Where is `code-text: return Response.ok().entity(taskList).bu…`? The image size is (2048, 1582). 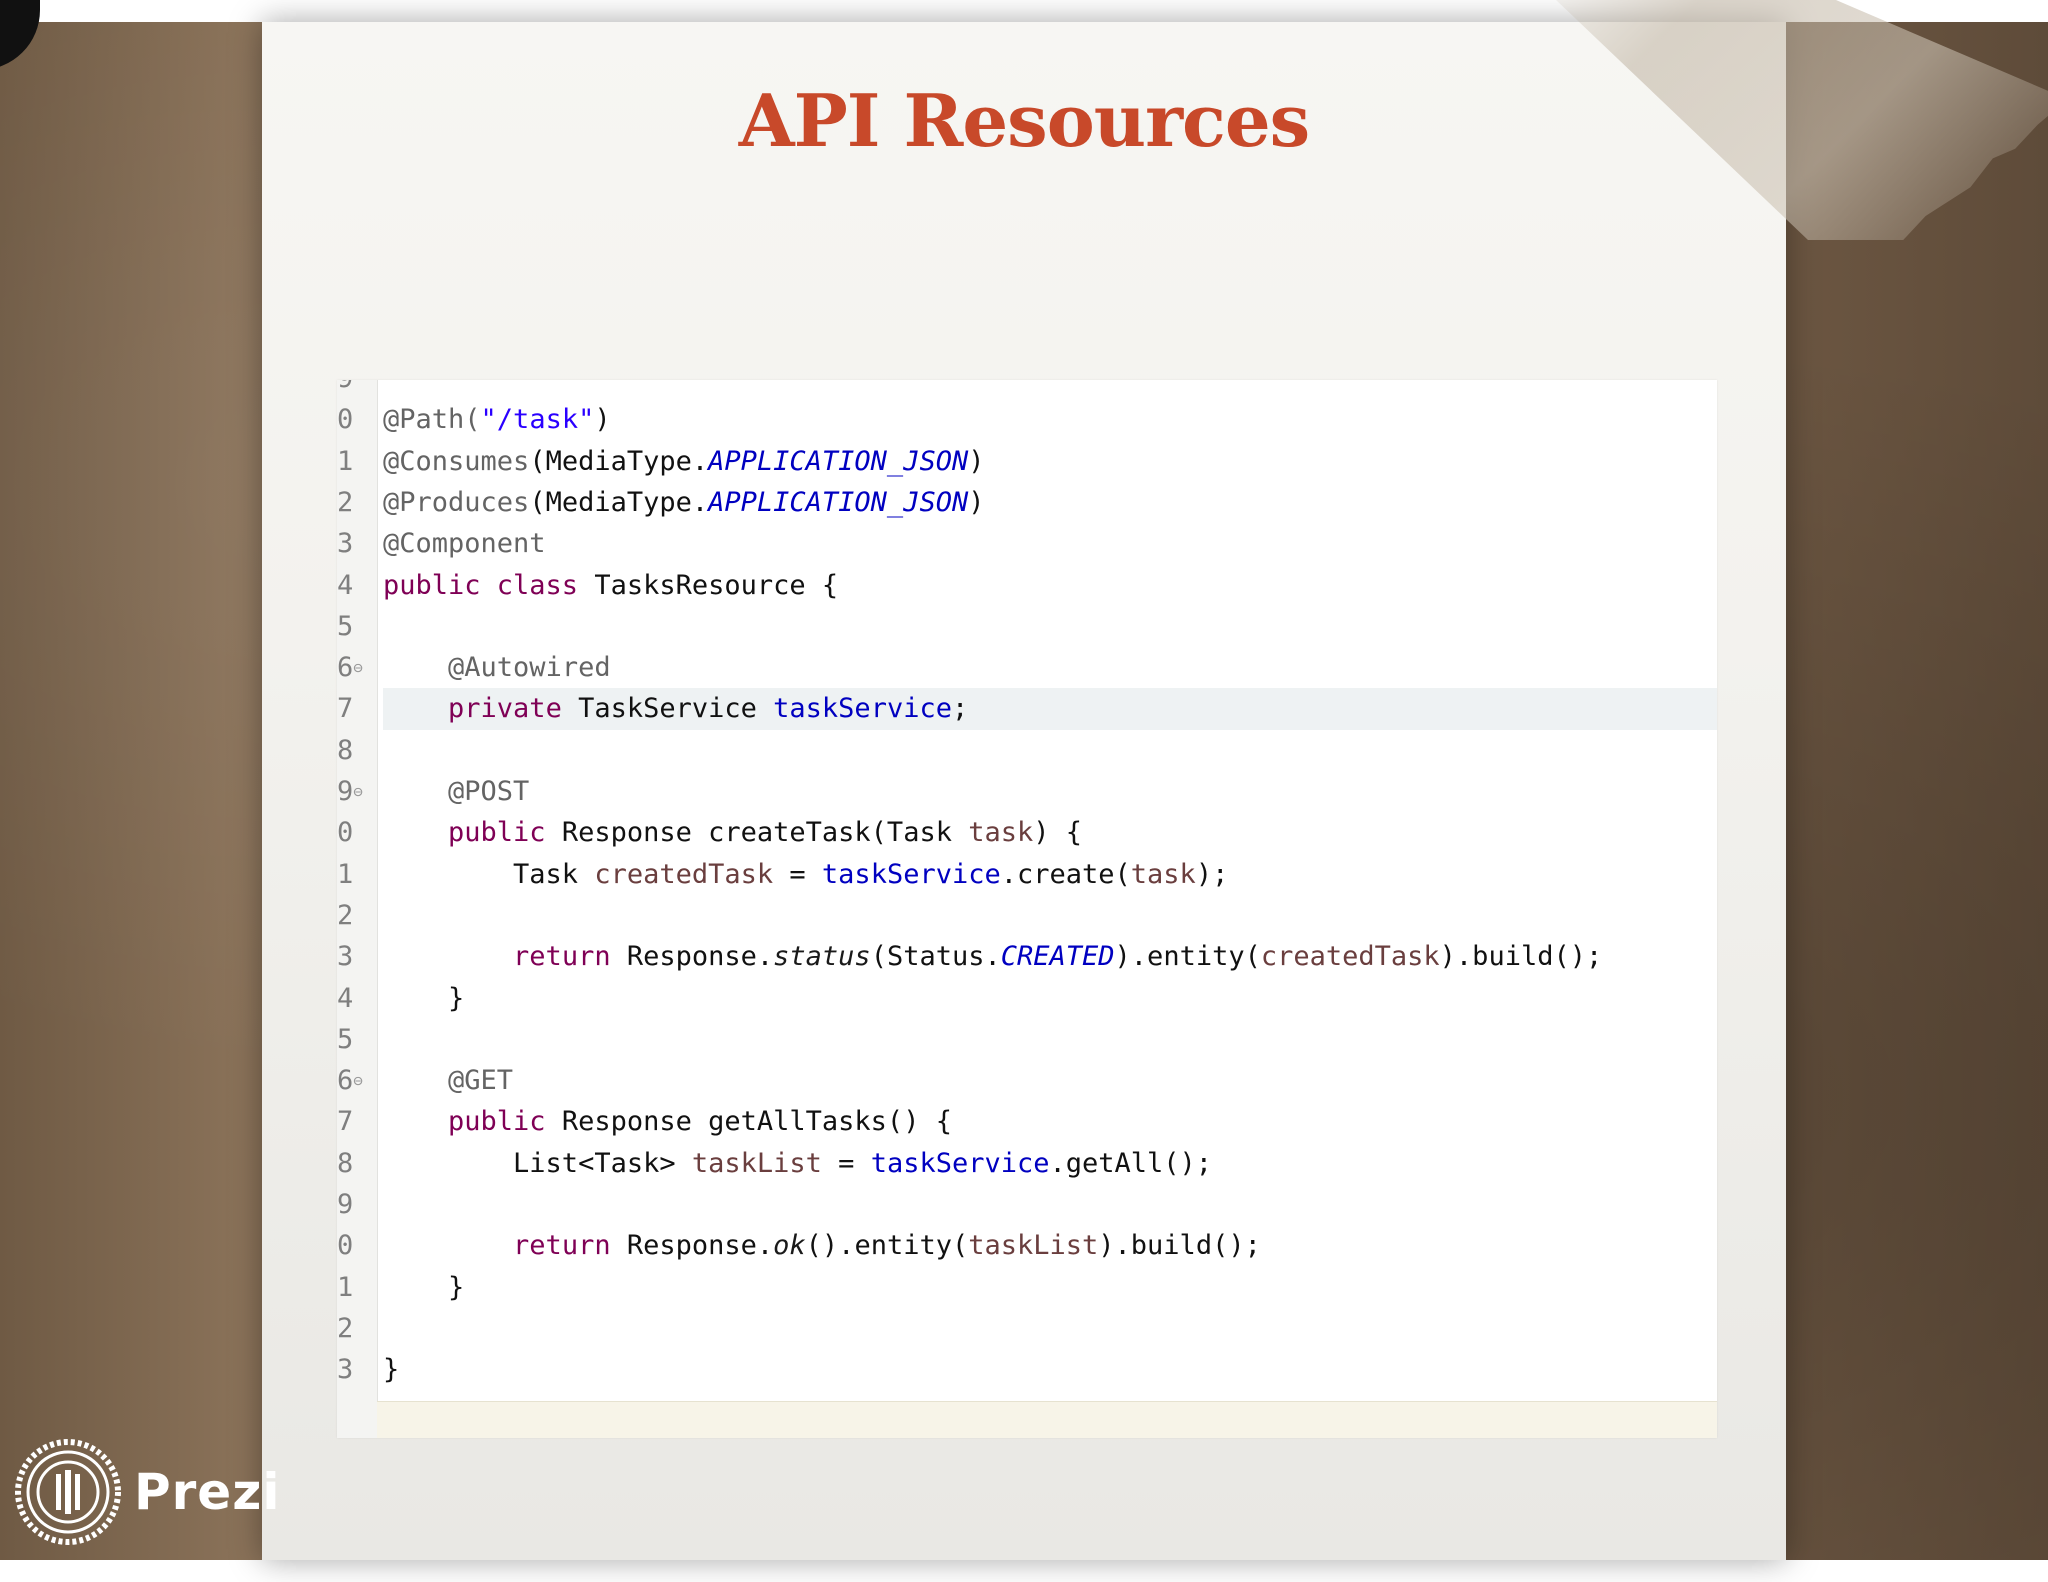
code-text: return Response.ok().entity(taskList).bu… is located at coordinates (1050, 1245).